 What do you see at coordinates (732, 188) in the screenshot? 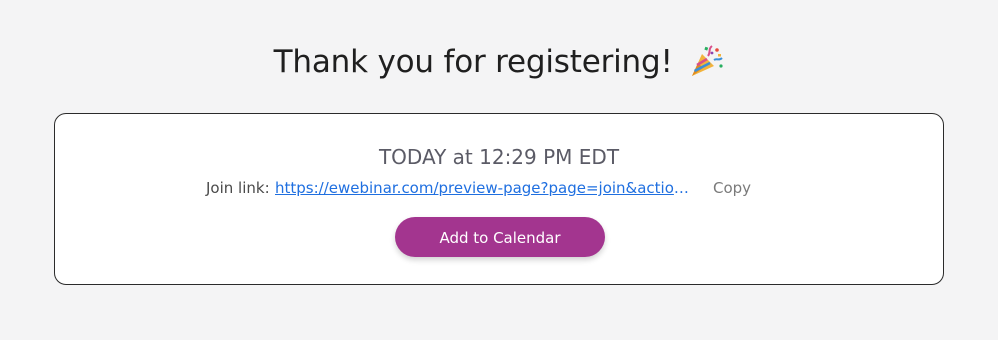
I see `copy-button: Copy` at bounding box center [732, 188].